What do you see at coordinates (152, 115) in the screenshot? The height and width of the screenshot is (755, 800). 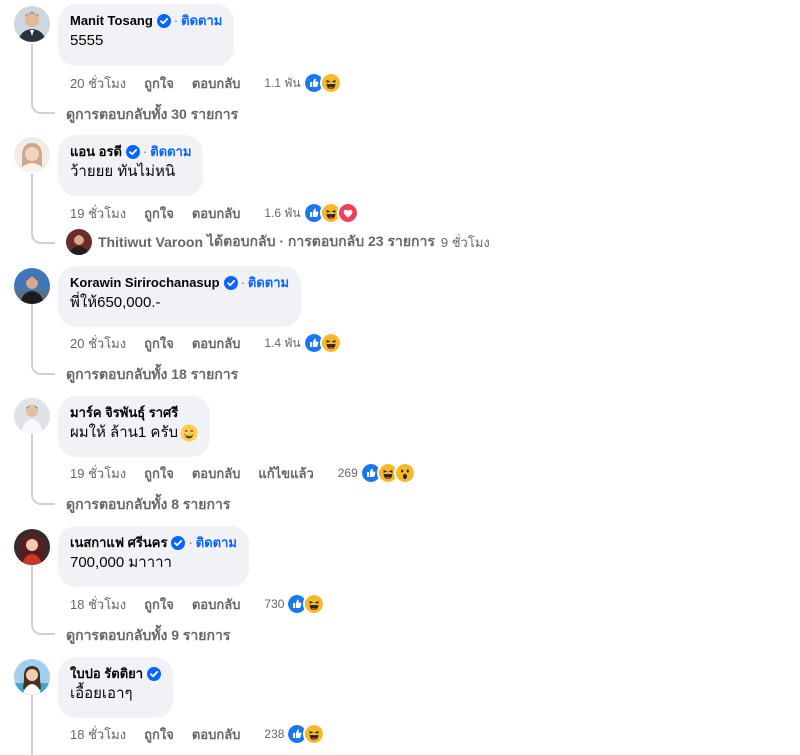 I see `view-replies-link: ดูการตอบกลับทั้ง 30 รายการ` at bounding box center [152, 115].